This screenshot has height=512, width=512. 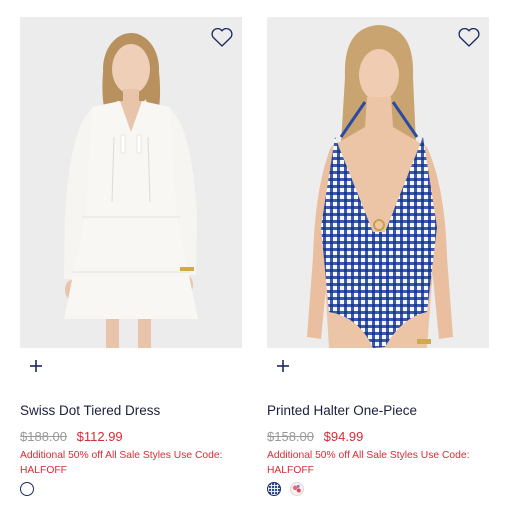 What do you see at coordinates (43, 436) in the screenshot?
I see `original-price: $188.00` at bounding box center [43, 436].